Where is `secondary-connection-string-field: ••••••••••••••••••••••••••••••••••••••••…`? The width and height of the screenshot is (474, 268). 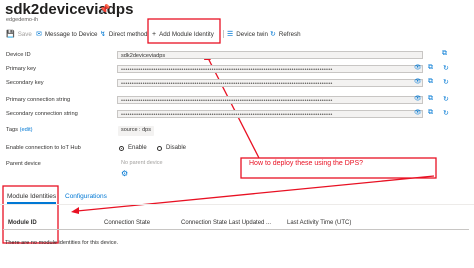 secondary-connection-string-field: ••••••••••••••••••••••••••••••••••••••••… is located at coordinates (270, 114).